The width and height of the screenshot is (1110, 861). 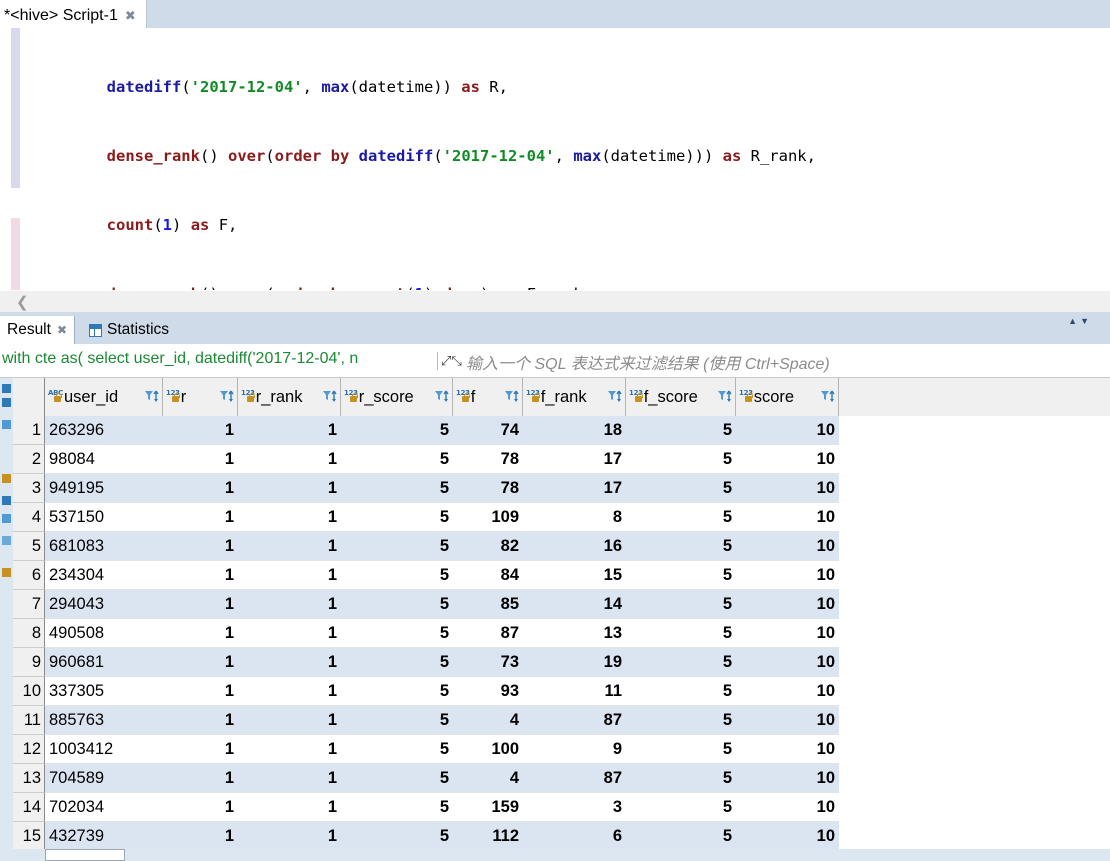 I want to click on table-row: 5 681083 1 1 5 82 16 5 10, so click(x=561, y=546).